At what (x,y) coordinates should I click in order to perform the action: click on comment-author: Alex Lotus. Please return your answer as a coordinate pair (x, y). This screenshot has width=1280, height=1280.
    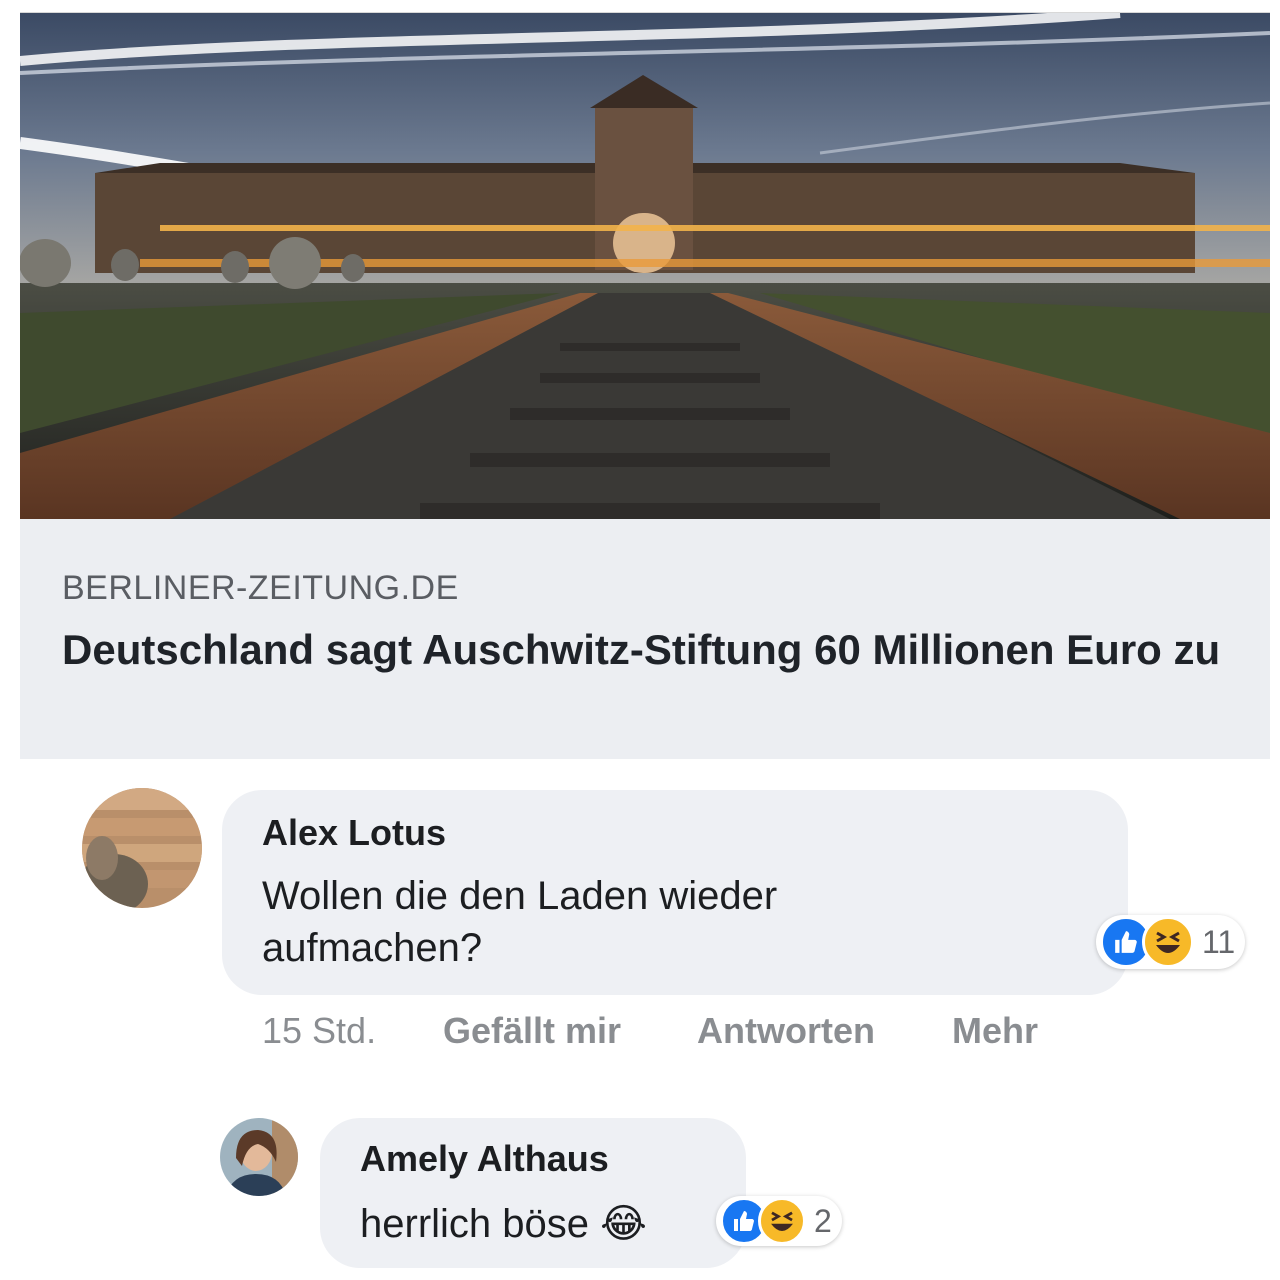
    Looking at the image, I should click on (354, 833).